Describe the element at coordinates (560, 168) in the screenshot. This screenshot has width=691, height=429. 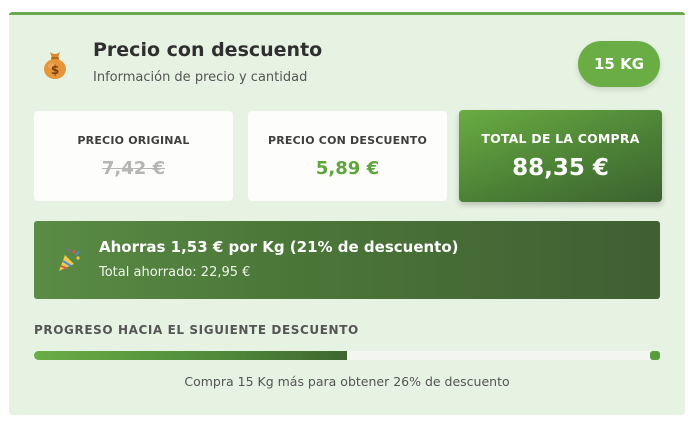
I see `total-price-value: 88,35 €` at that location.